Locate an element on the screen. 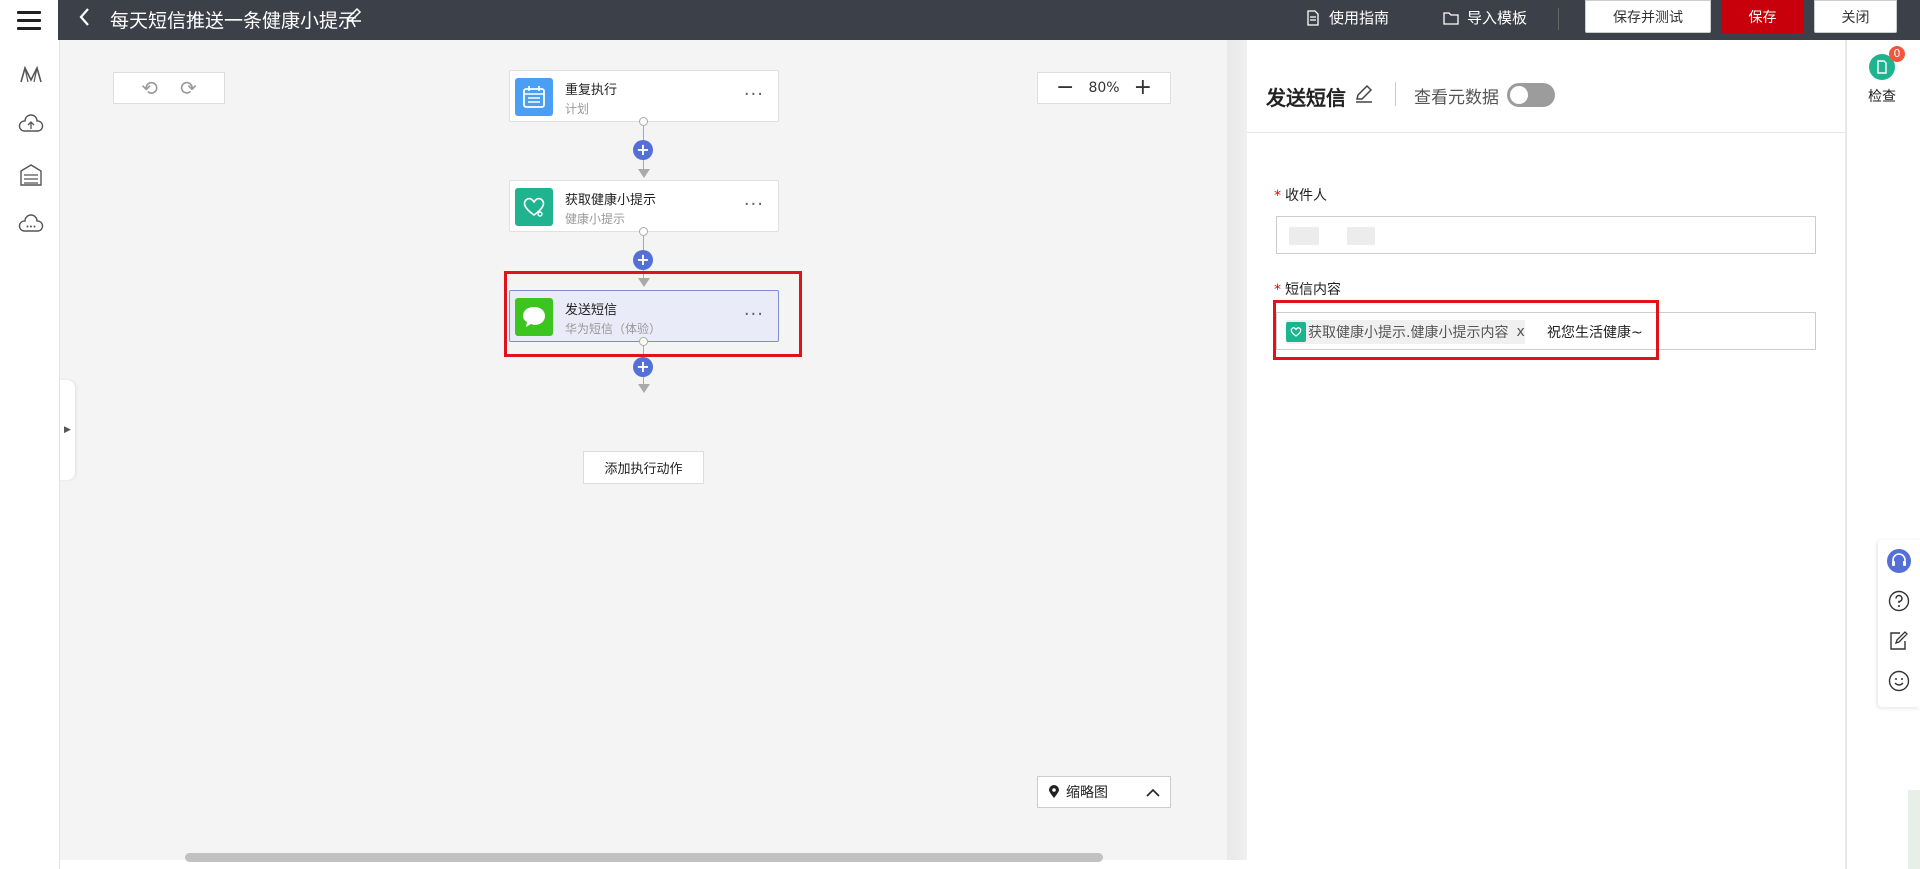 This screenshot has width=1920, height=869. zoom-control: − 80% + is located at coordinates (1104, 88).